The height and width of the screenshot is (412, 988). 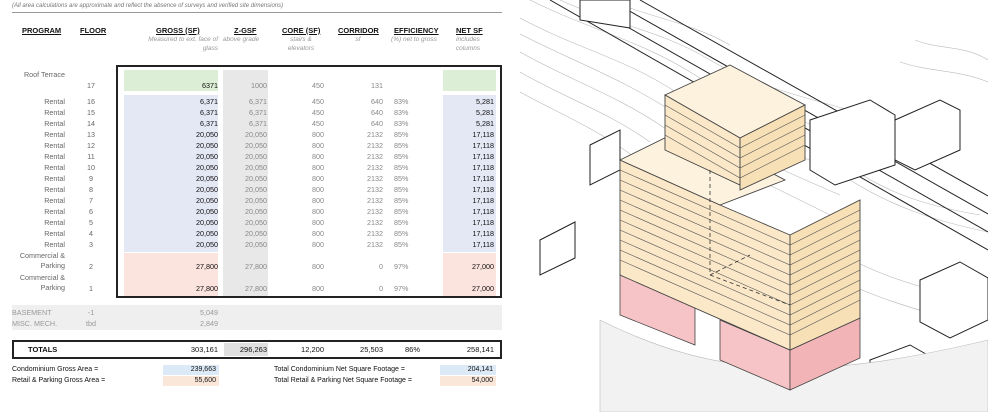 I want to click on retail-net-value: 54,000, so click(x=468, y=381).